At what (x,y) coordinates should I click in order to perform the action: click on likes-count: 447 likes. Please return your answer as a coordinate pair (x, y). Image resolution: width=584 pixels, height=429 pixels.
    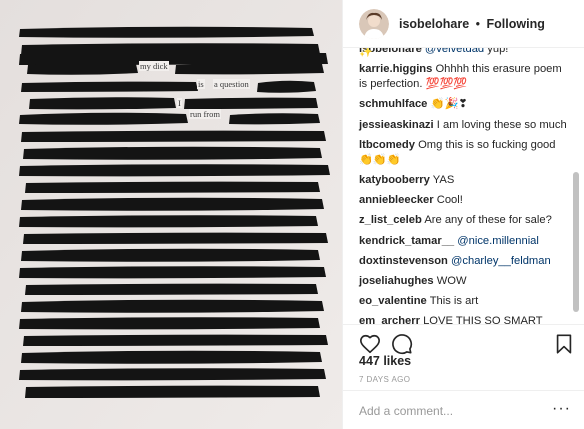
    Looking at the image, I should click on (385, 361).